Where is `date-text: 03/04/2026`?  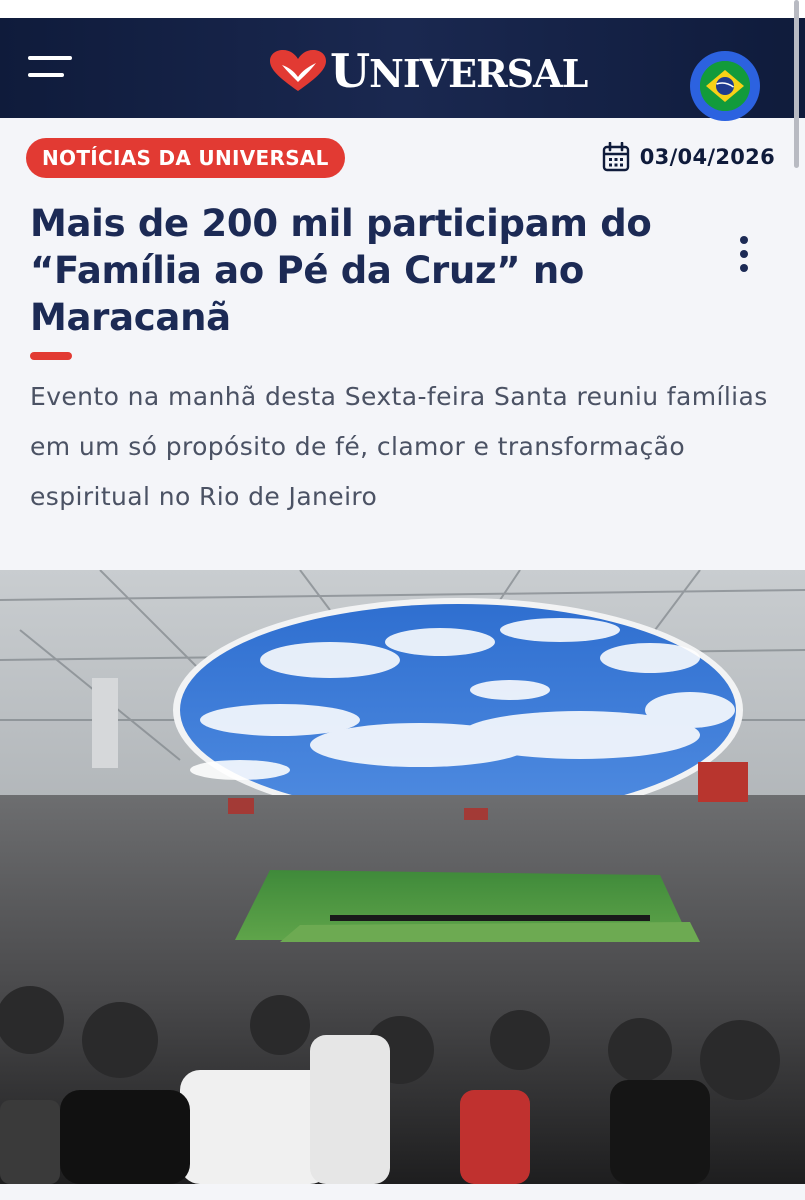
date-text: 03/04/2026 is located at coordinates (707, 157).